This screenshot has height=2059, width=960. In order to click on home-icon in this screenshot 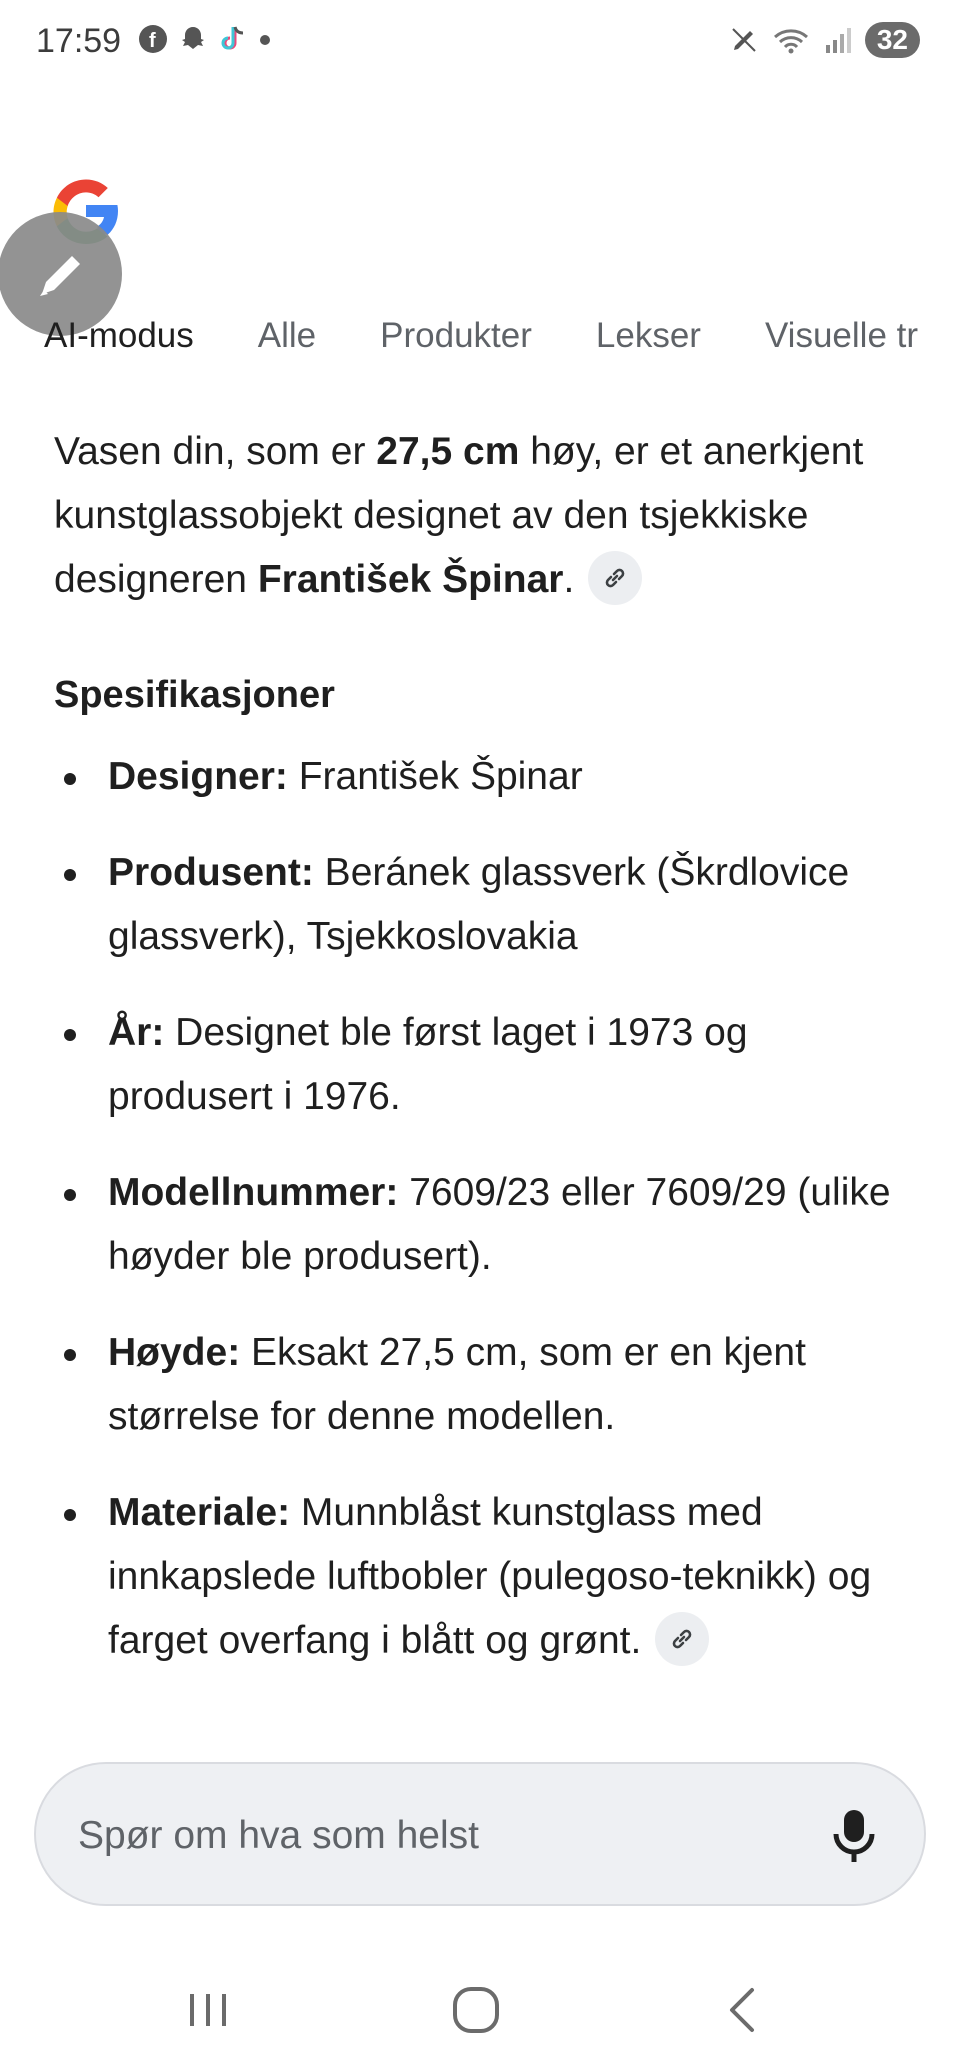, I will do `click(476, 2010)`.